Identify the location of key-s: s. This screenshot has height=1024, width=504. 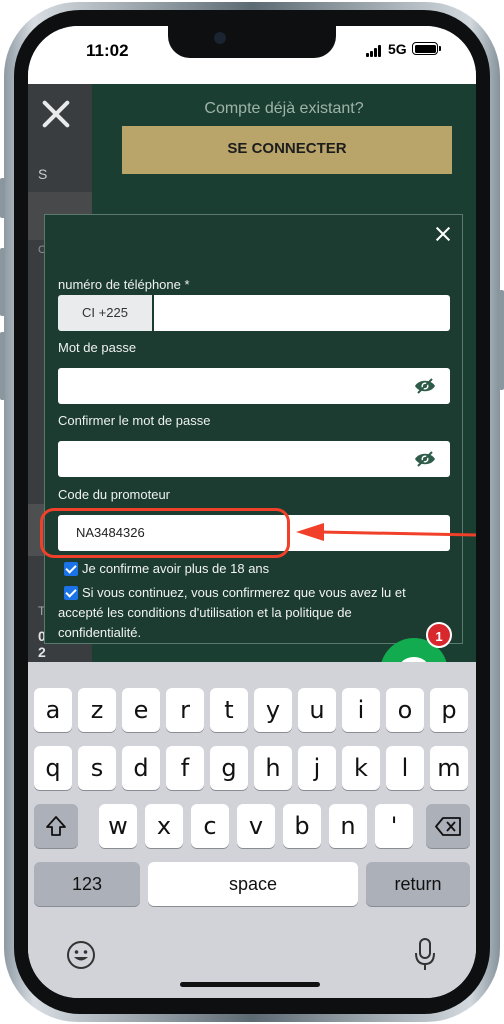
(97, 768).